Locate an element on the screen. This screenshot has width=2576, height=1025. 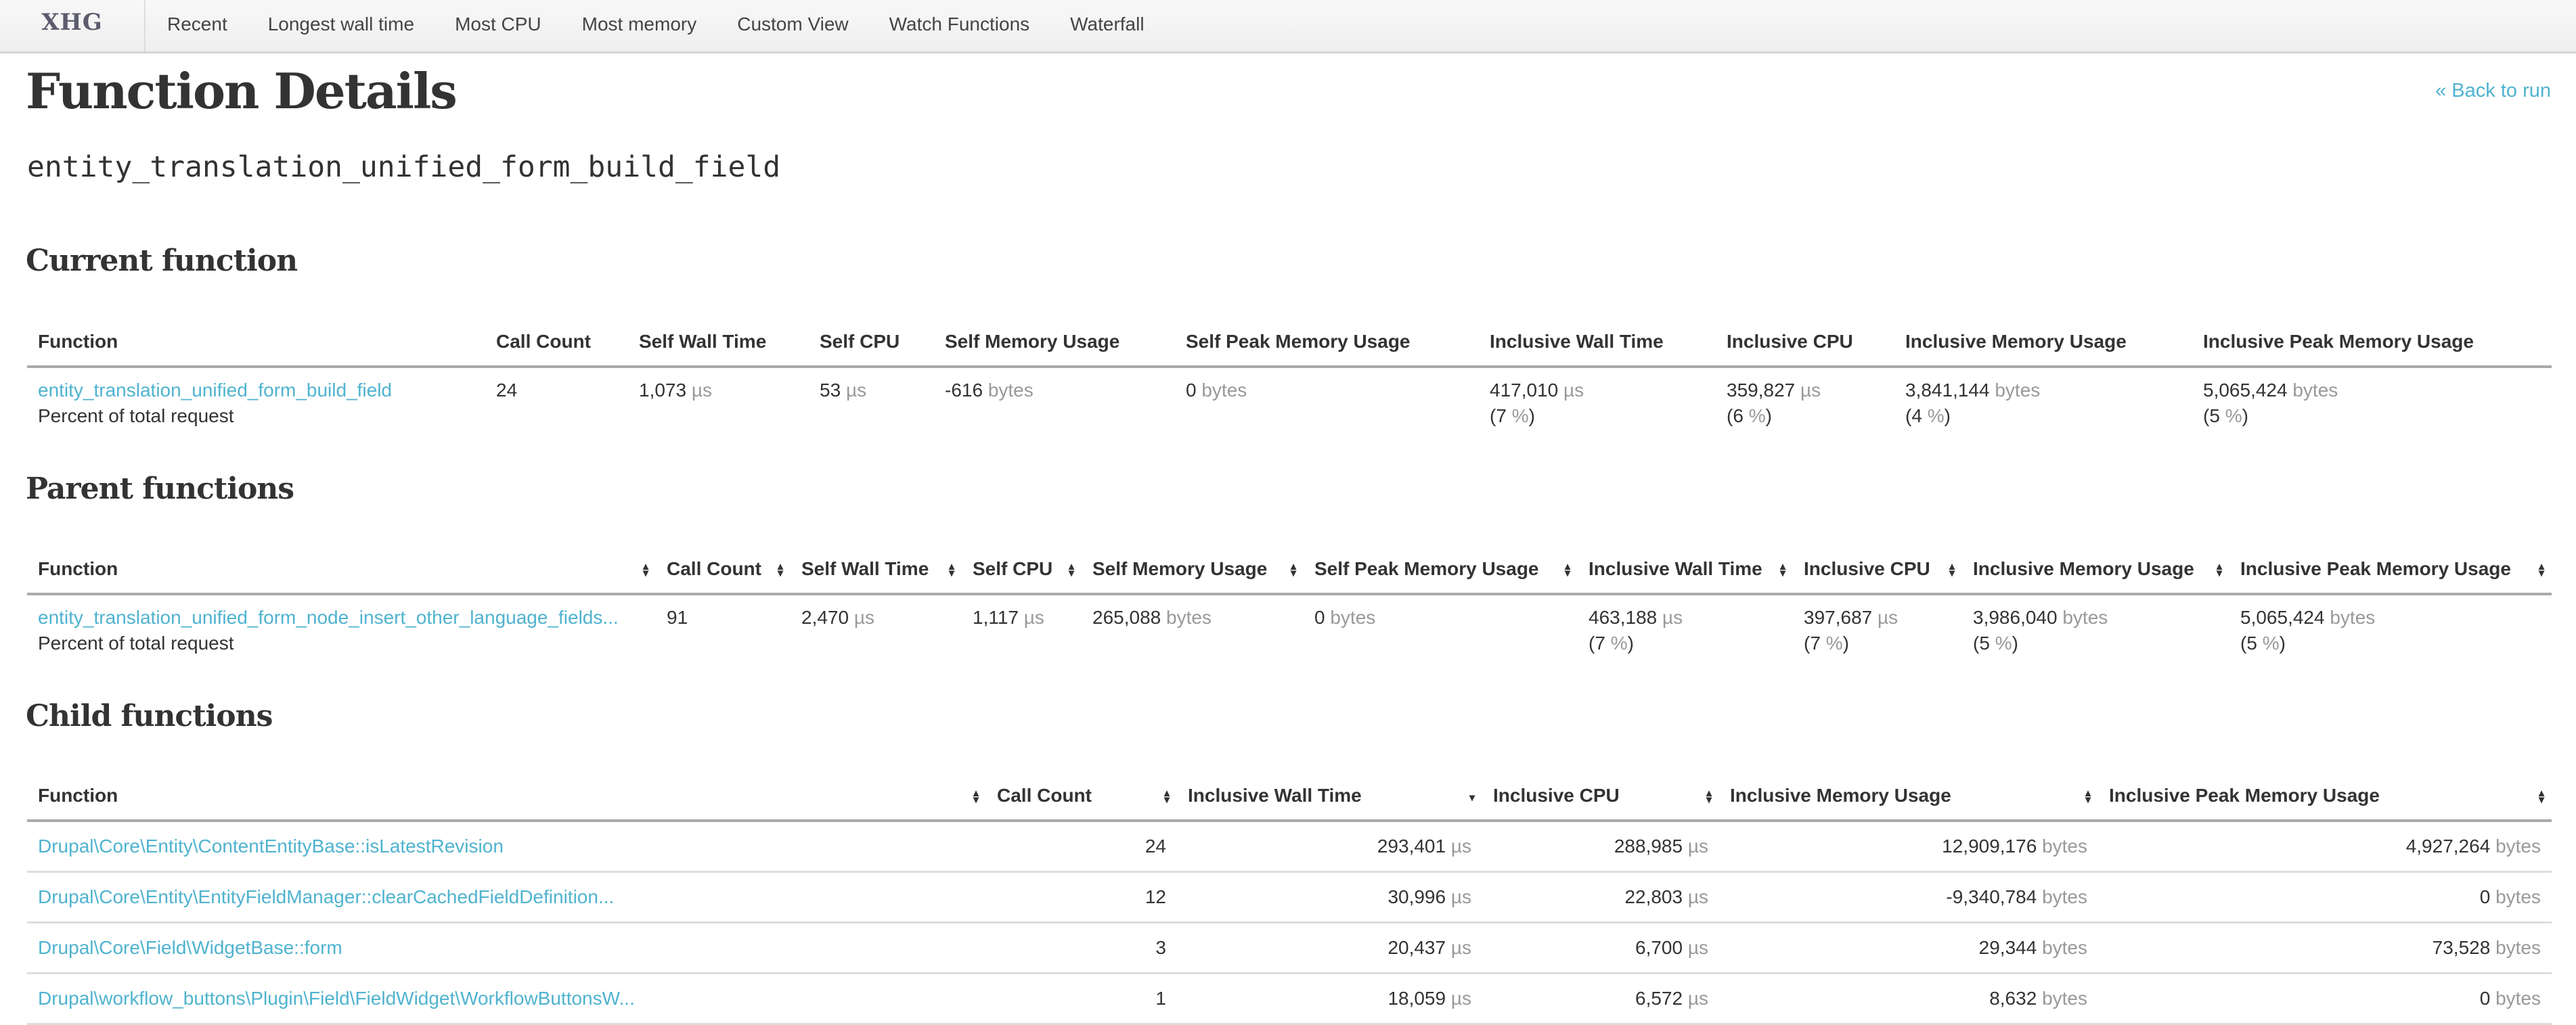
col-self-wall-time: Self Wall Time ▴ ▾ is located at coordinates (876, 570).